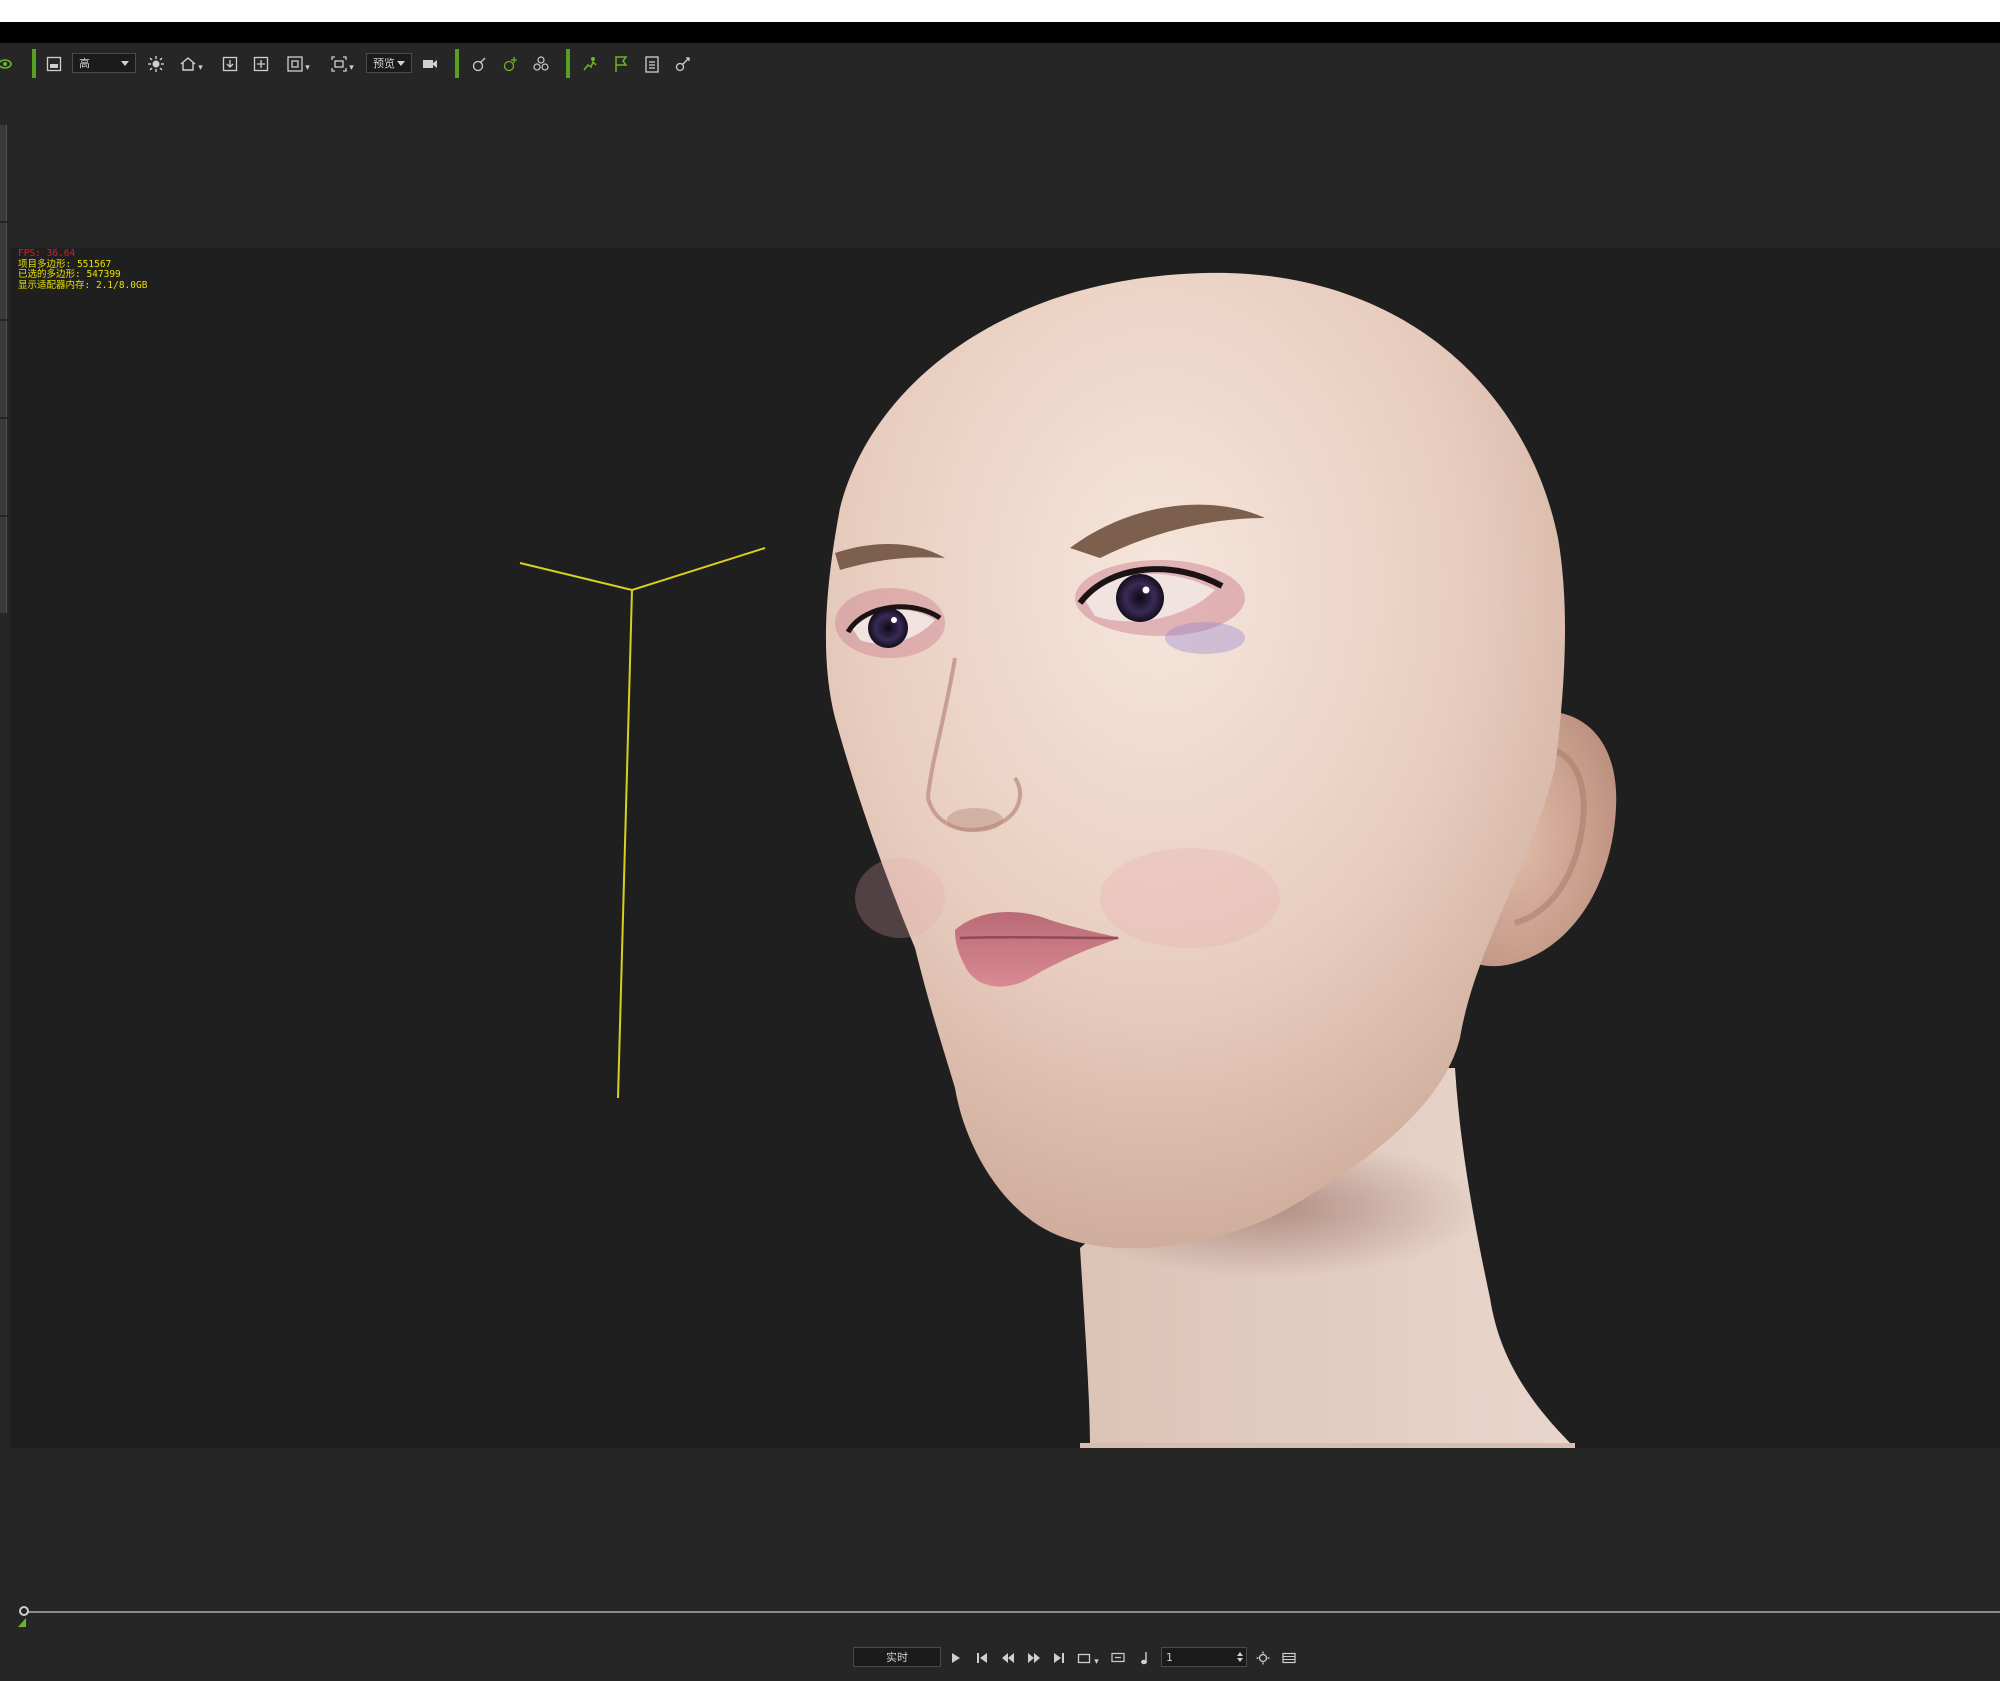 This screenshot has width=2000, height=1681. What do you see at coordinates (22, 1622) in the screenshot?
I see `timeline-key-marker` at bounding box center [22, 1622].